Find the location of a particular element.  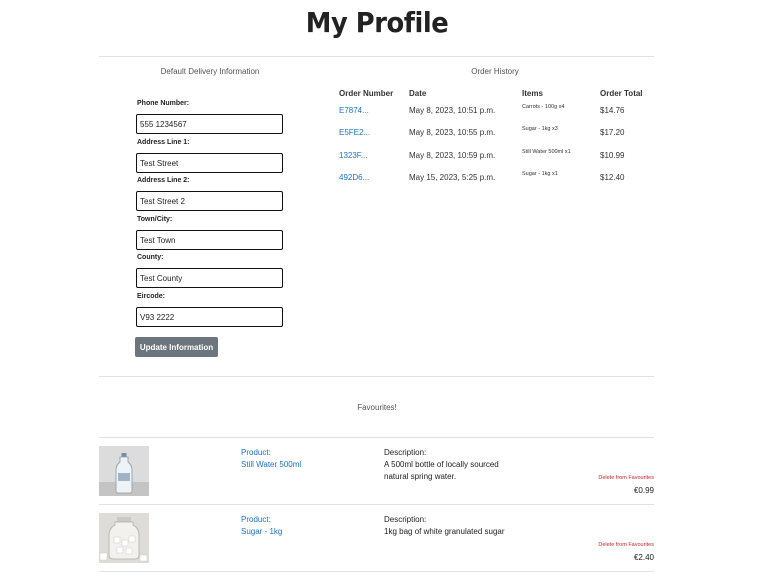

product-price: €2.40 is located at coordinates (643, 557).